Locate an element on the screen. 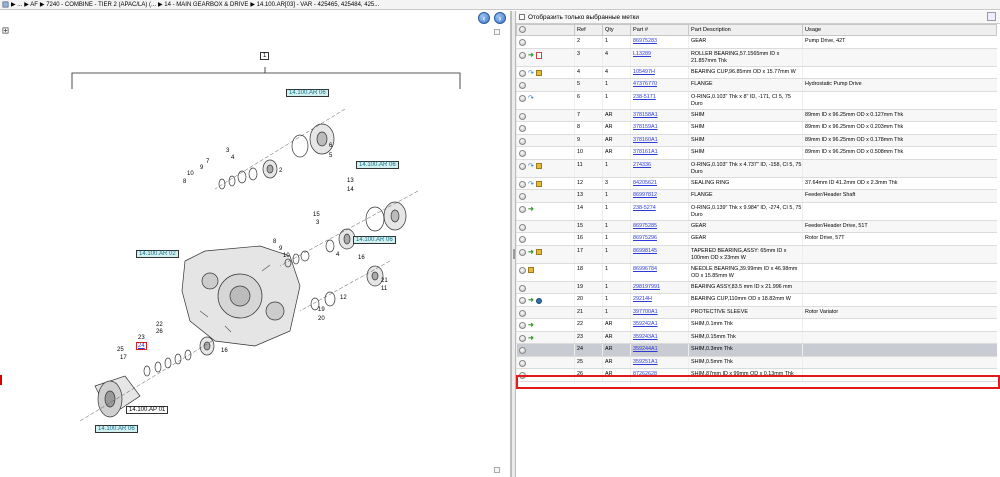  cell-part: 238-5274 is located at coordinates (659, 211).